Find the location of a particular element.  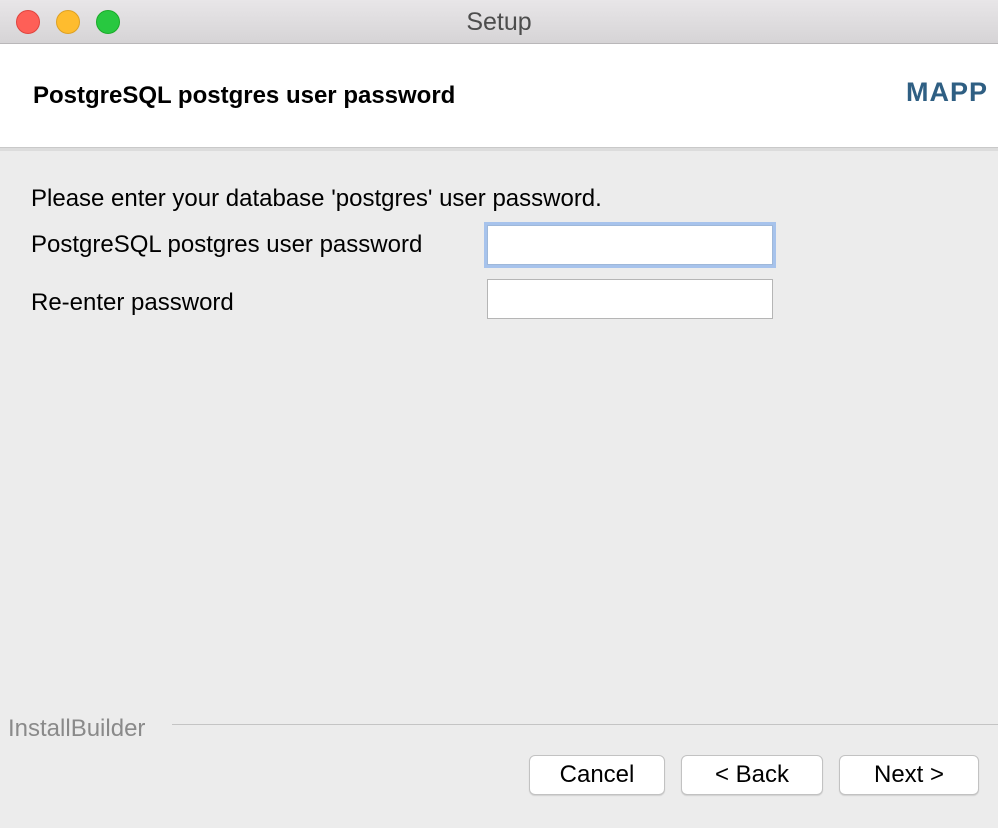

back-button: < Back is located at coordinates (752, 775).